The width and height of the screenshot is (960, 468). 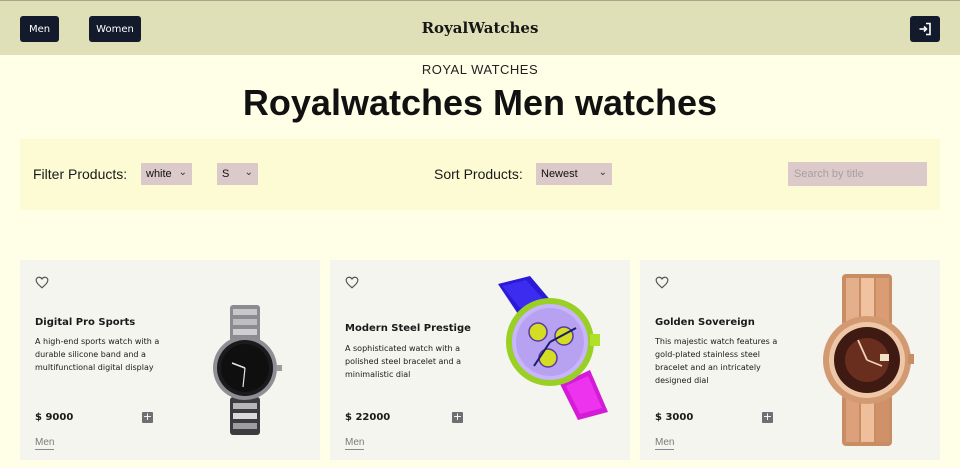 What do you see at coordinates (226, 174) in the screenshot?
I see `size-filter-value: S` at bounding box center [226, 174].